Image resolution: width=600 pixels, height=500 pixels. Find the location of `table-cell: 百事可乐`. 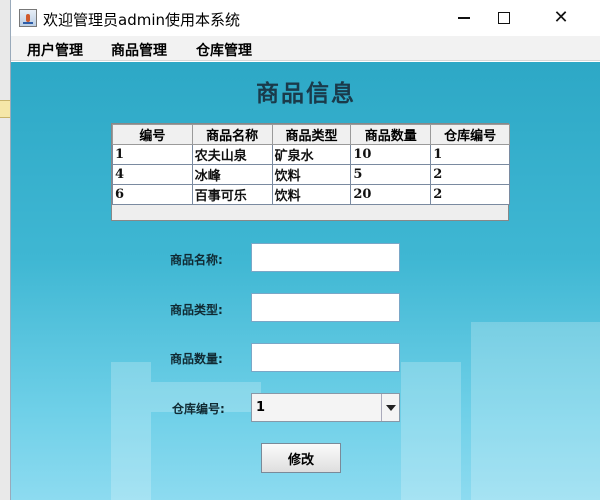

table-cell: 百事可乐 is located at coordinates (232, 194).